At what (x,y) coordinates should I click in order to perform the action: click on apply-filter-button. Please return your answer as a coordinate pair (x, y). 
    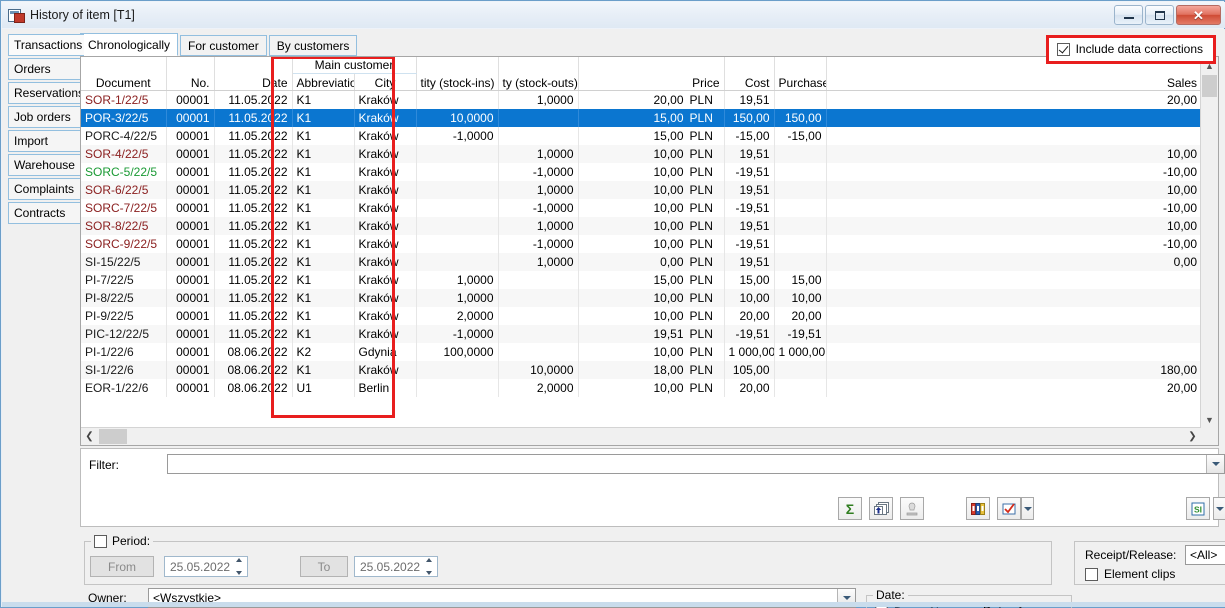
    Looking at the image, I should click on (1009, 508).